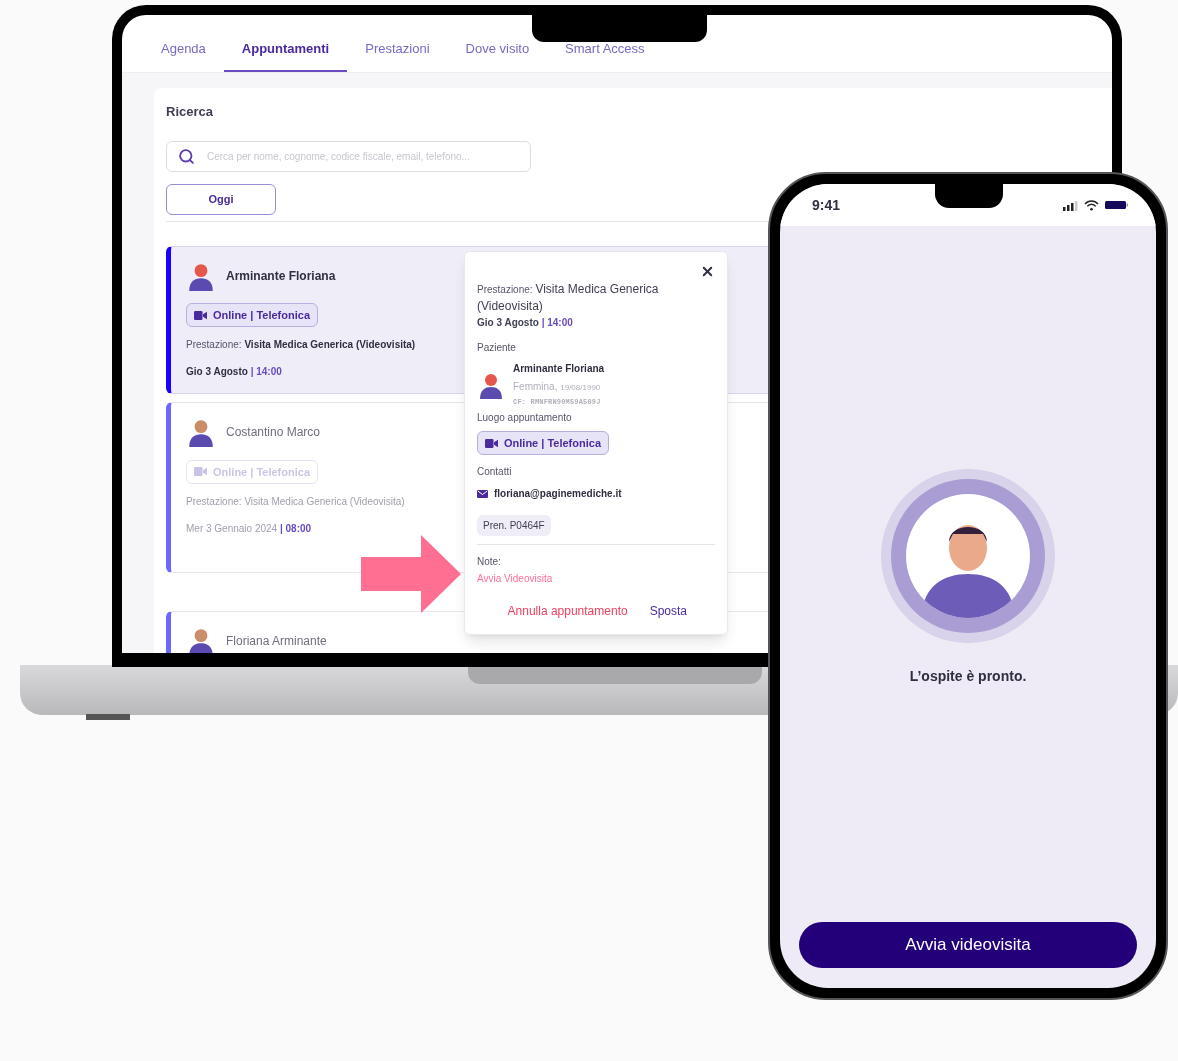  What do you see at coordinates (489, 562) in the screenshot?
I see `notes-label: Note:` at bounding box center [489, 562].